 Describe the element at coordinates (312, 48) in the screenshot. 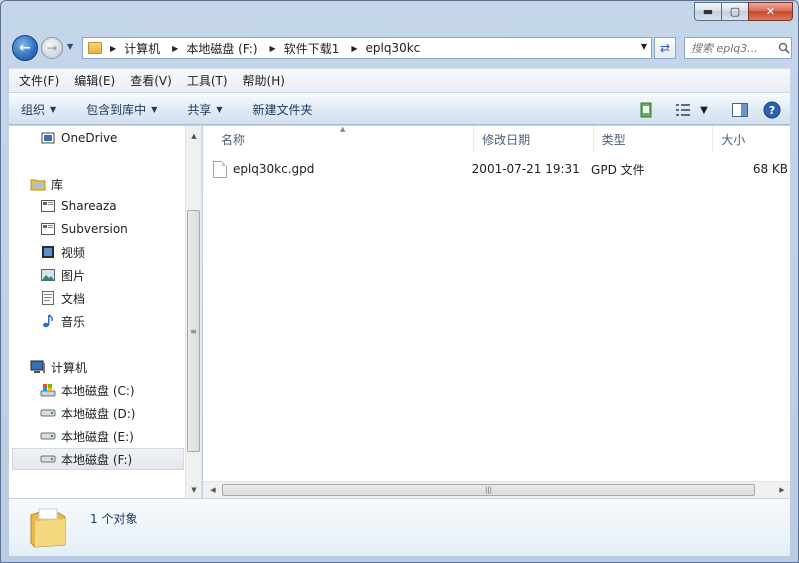

I see `breadcrumb-item-downloads: 软件下载1` at that location.